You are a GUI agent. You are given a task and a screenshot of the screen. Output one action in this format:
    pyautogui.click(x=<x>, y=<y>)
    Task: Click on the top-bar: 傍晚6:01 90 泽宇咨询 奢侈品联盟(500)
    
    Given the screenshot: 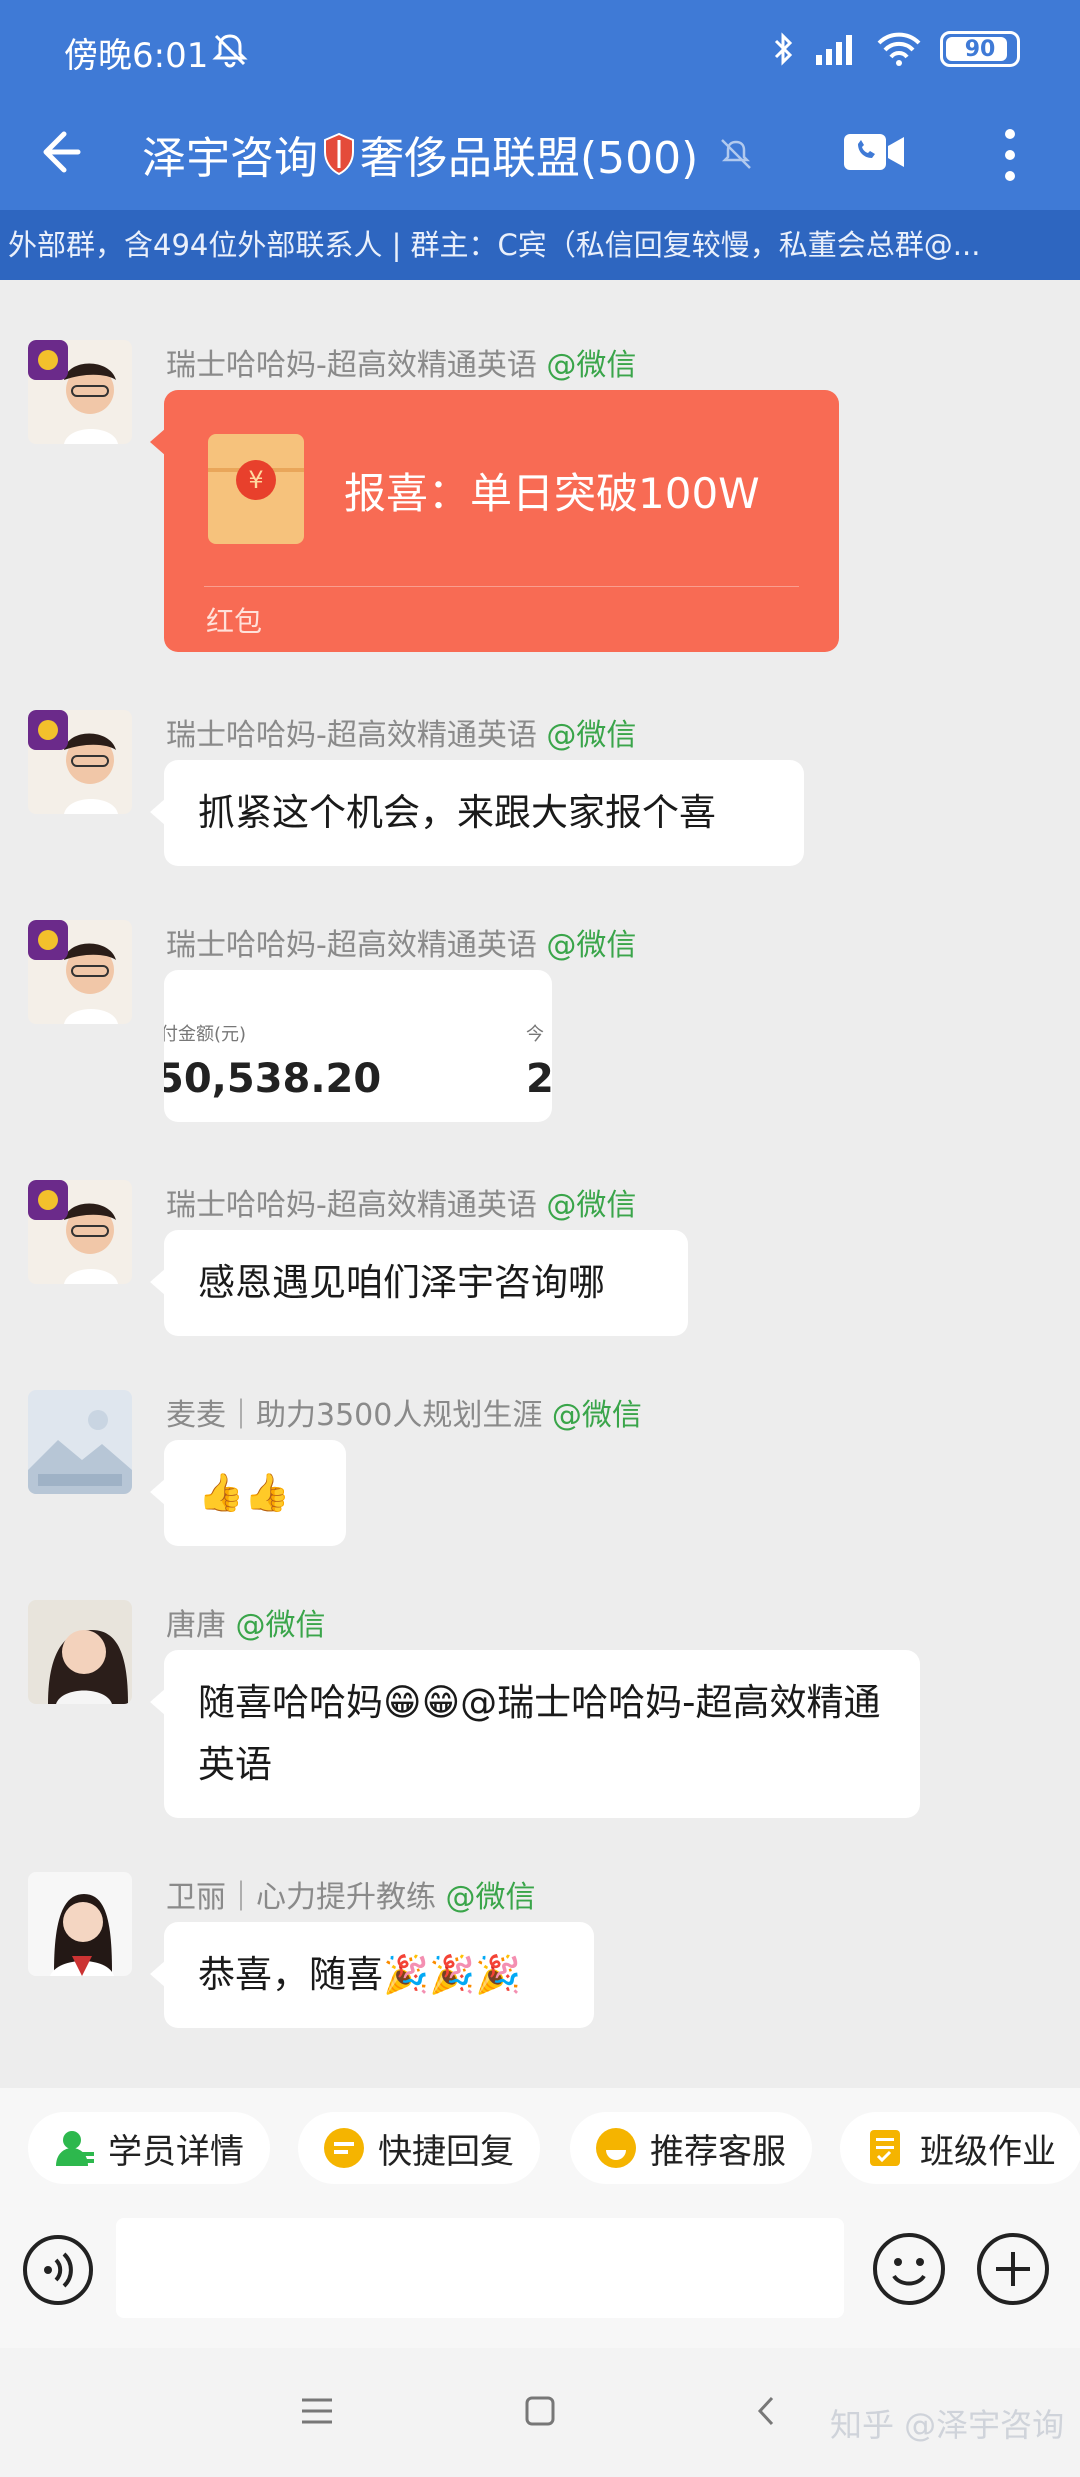 What is the action you would take?
    pyautogui.click(x=540, y=105)
    